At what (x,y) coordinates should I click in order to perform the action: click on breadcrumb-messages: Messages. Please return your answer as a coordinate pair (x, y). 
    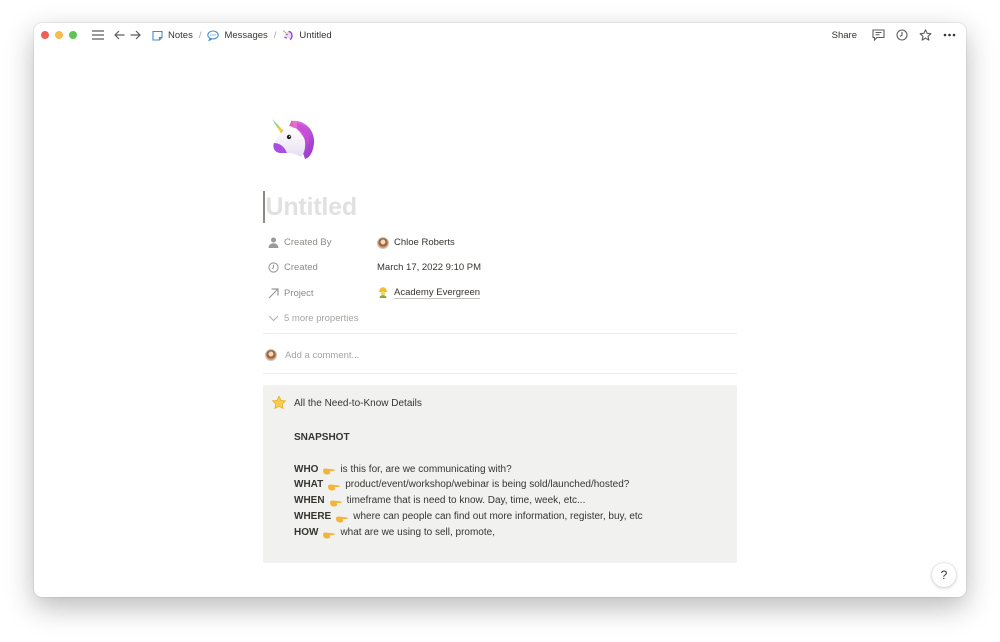
    Looking at the image, I should click on (237, 35).